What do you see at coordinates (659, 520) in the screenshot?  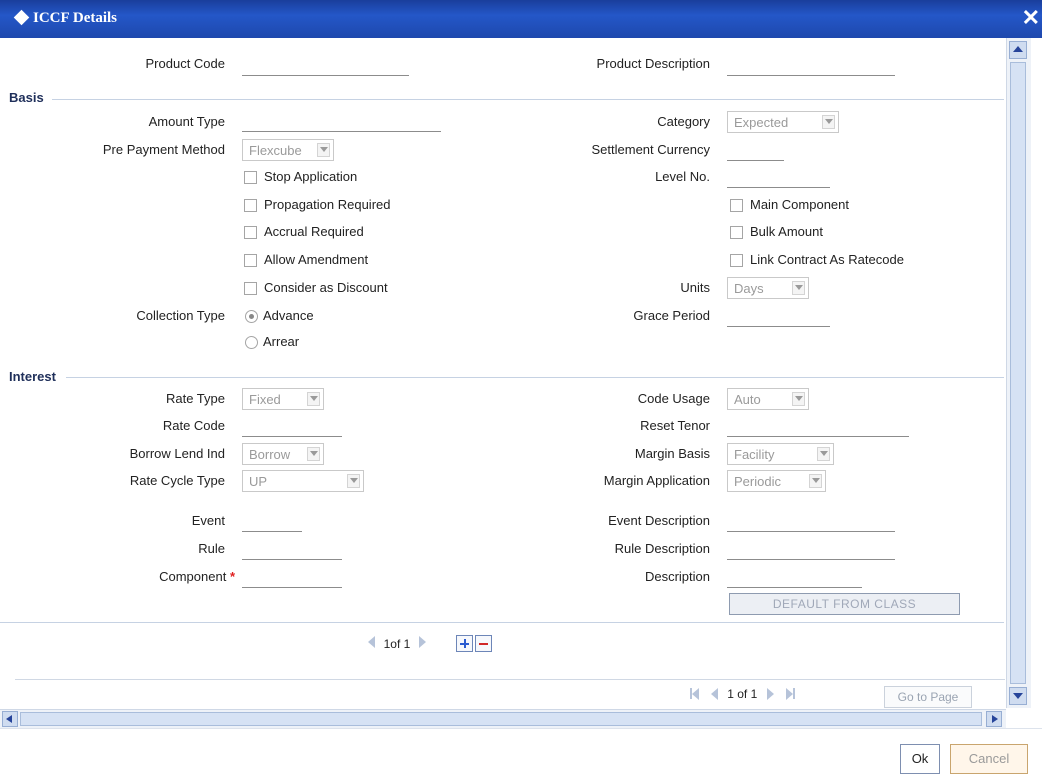 I see `event-description-label: Event Description` at bounding box center [659, 520].